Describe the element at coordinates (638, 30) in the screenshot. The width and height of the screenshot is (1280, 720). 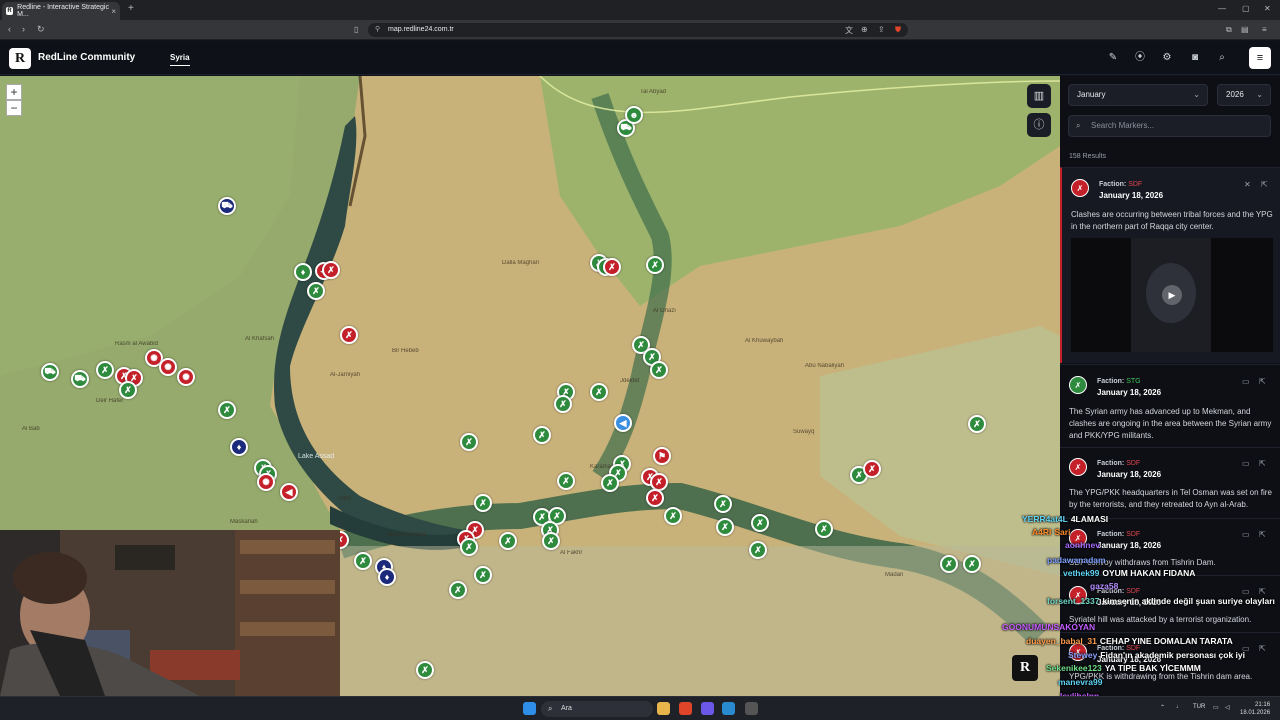
I see `url-field: ⚲ map.redline24.com.tr` at that location.